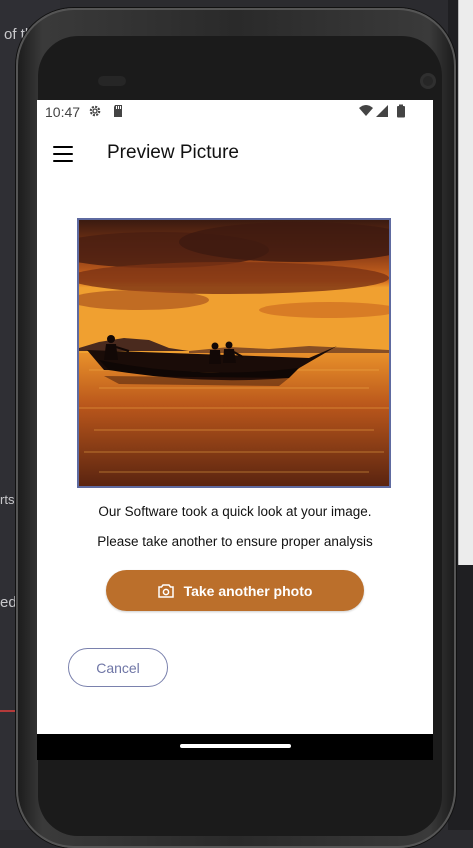  Describe the element at coordinates (7, 499) in the screenshot. I see `background-text-snippet: rts` at that location.